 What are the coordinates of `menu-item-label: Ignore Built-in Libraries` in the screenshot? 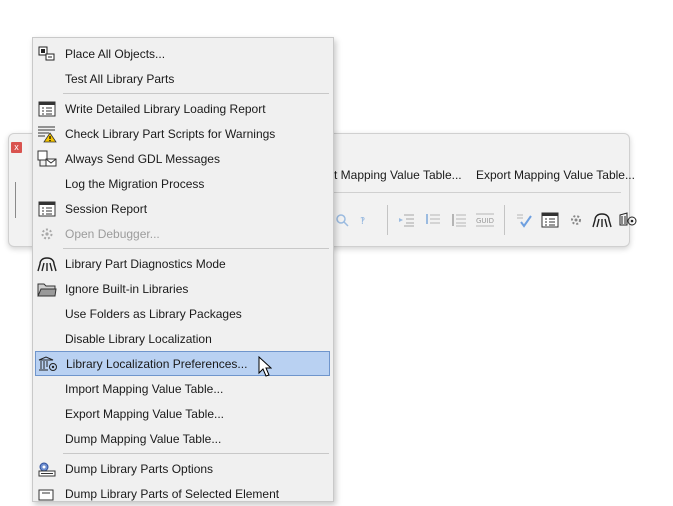 It's located at (127, 288).